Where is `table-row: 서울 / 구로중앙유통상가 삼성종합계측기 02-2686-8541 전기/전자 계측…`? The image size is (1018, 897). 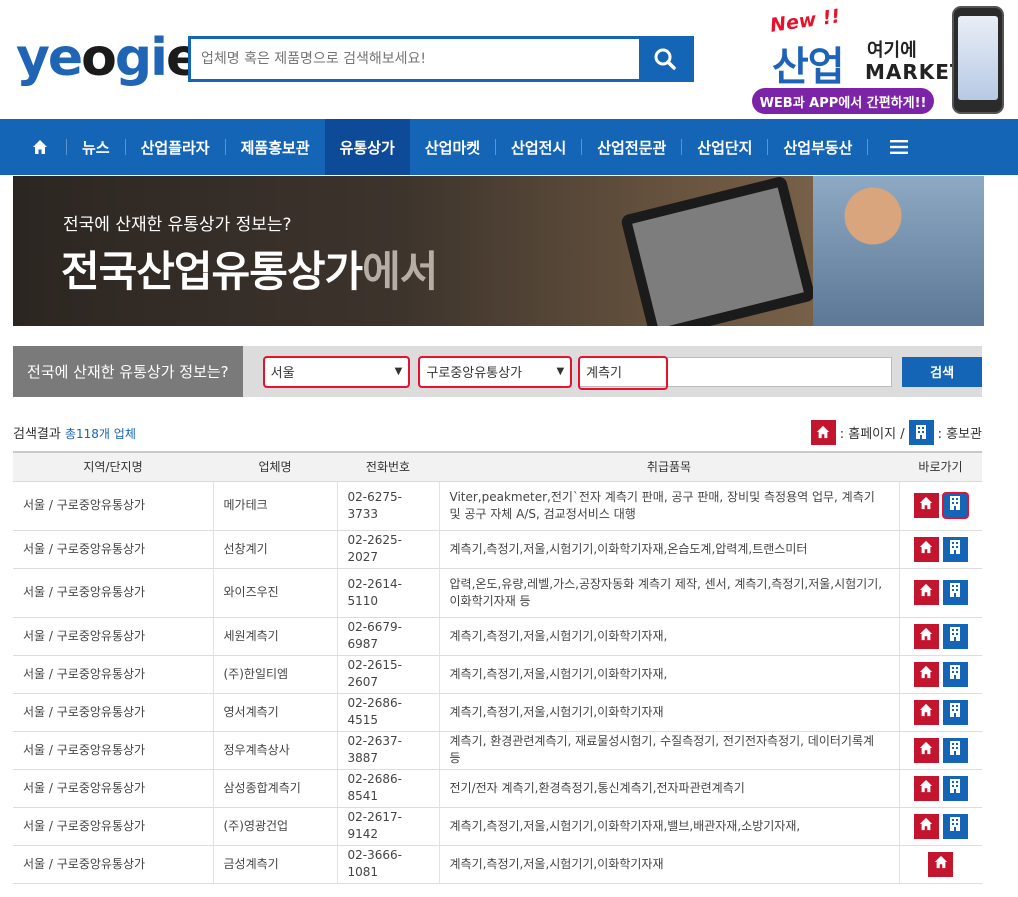
table-row: 서울 / 구로중앙유통상가 삼성종합계측기 02-2686-8541 전기/전자 계측… is located at coordinates (497, 788).